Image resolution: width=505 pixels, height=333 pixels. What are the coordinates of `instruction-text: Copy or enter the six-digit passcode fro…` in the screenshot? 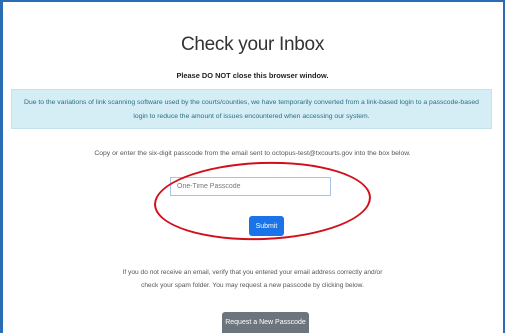 It's located at (252, 153).